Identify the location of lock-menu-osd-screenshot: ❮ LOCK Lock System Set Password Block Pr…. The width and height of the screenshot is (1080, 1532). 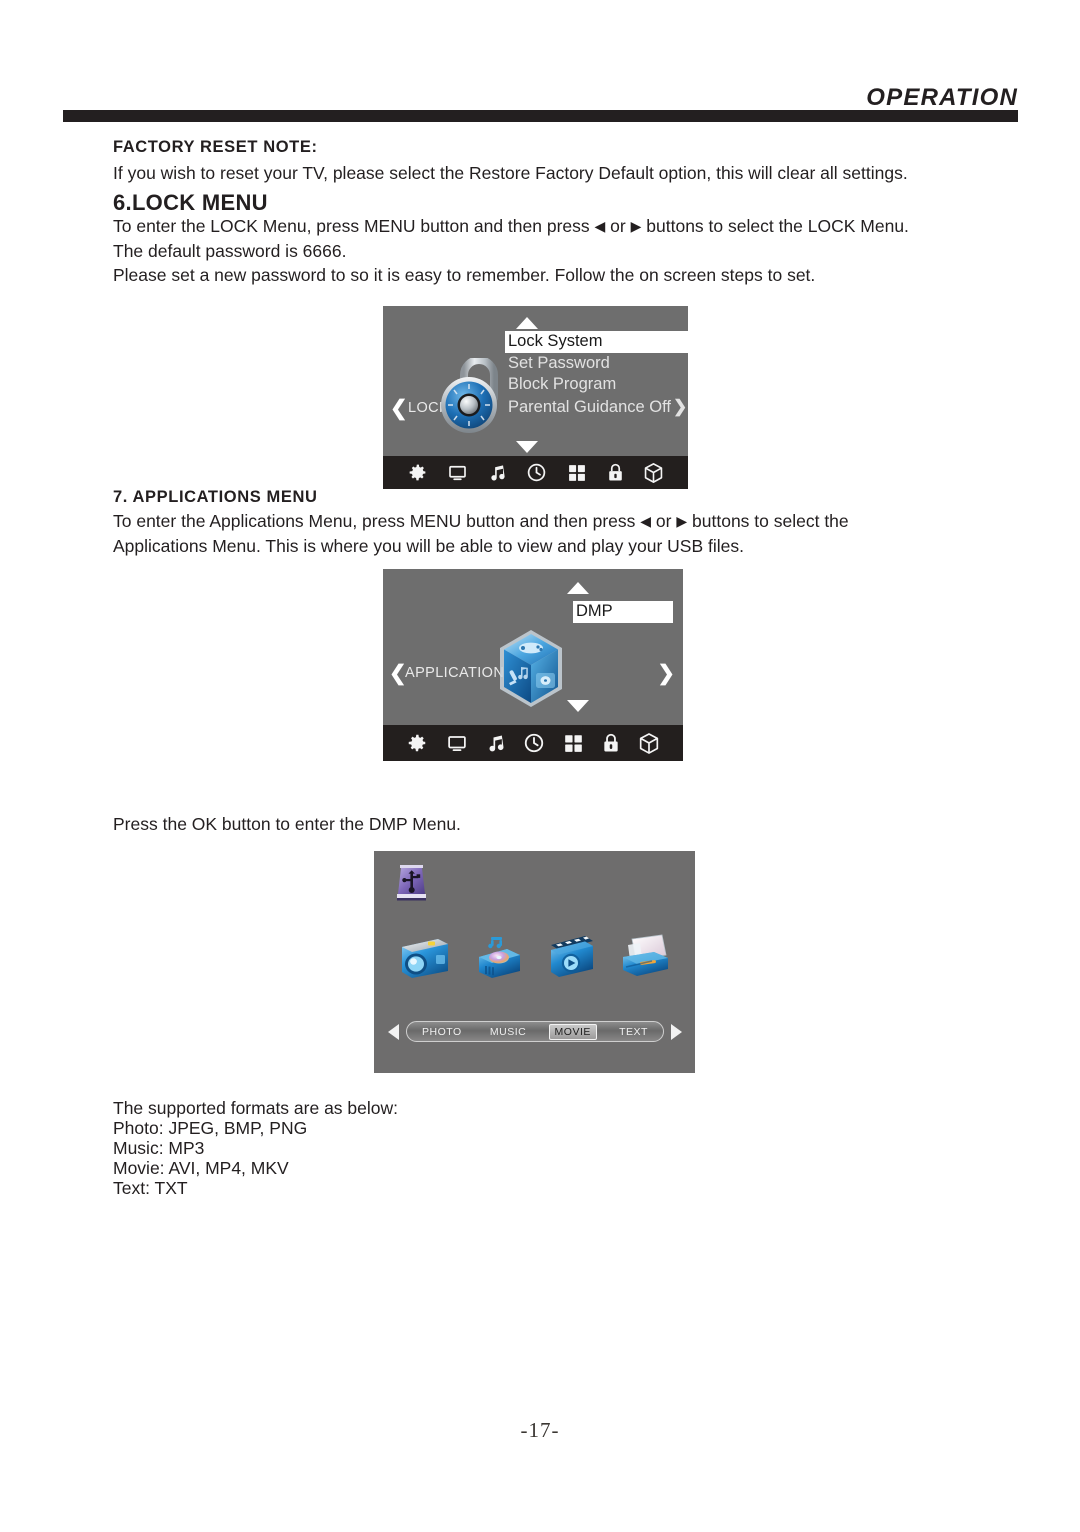
(535, 397).